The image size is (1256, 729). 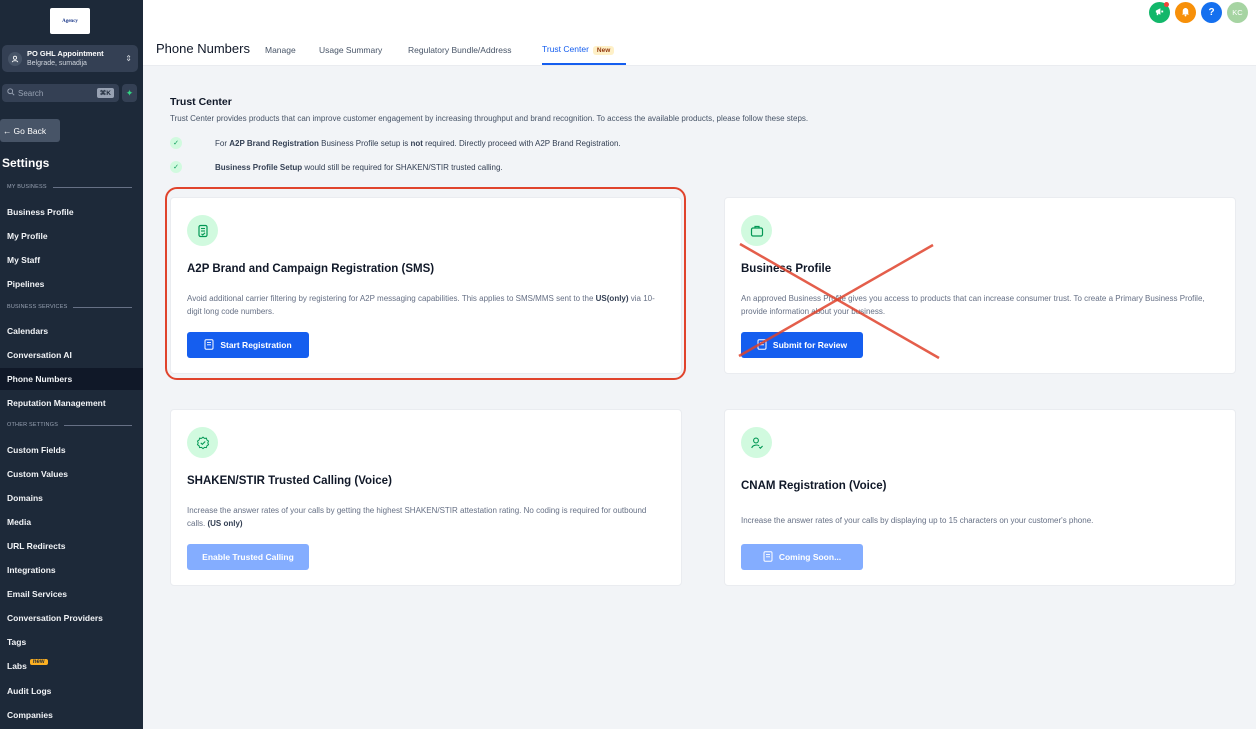 What do you see at coordinates (756, 442) in the screenshot?
I see `user-check-icon` at bounding box center [756, 442].